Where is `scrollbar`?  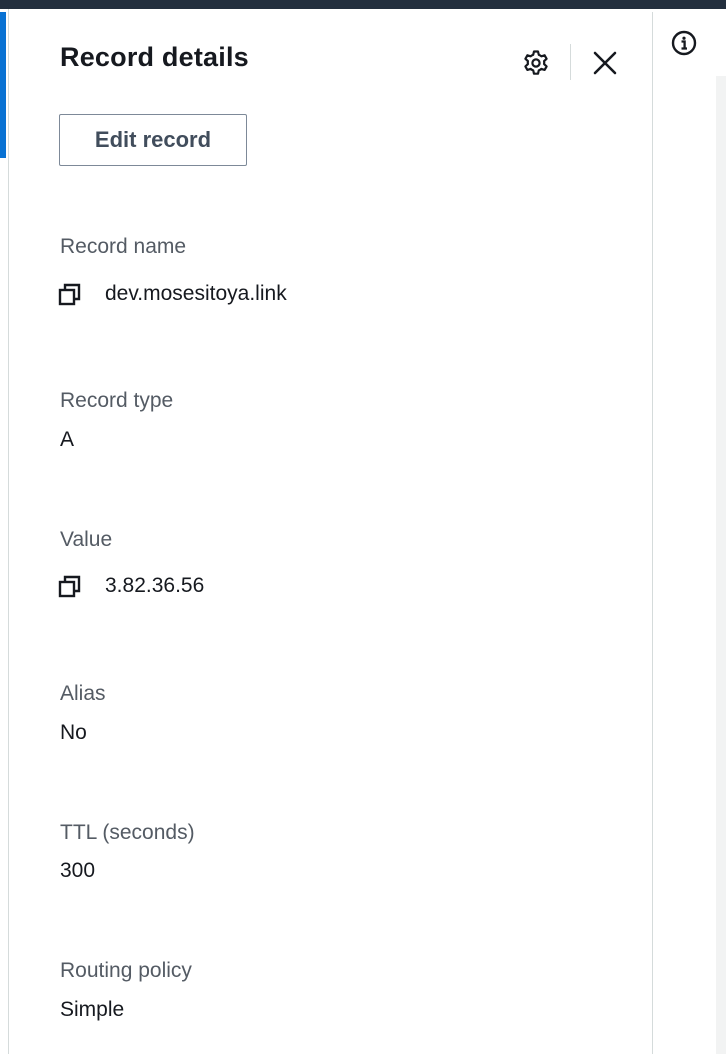
scrollbar is located at coordinates (721, 565).